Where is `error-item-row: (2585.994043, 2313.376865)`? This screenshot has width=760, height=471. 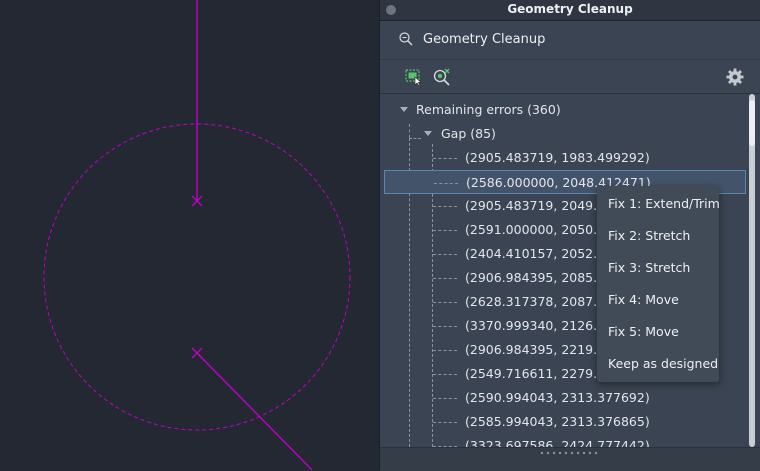 error-item-row: (2585.994043, 2313.376865) is located at coordinates (565, 422).